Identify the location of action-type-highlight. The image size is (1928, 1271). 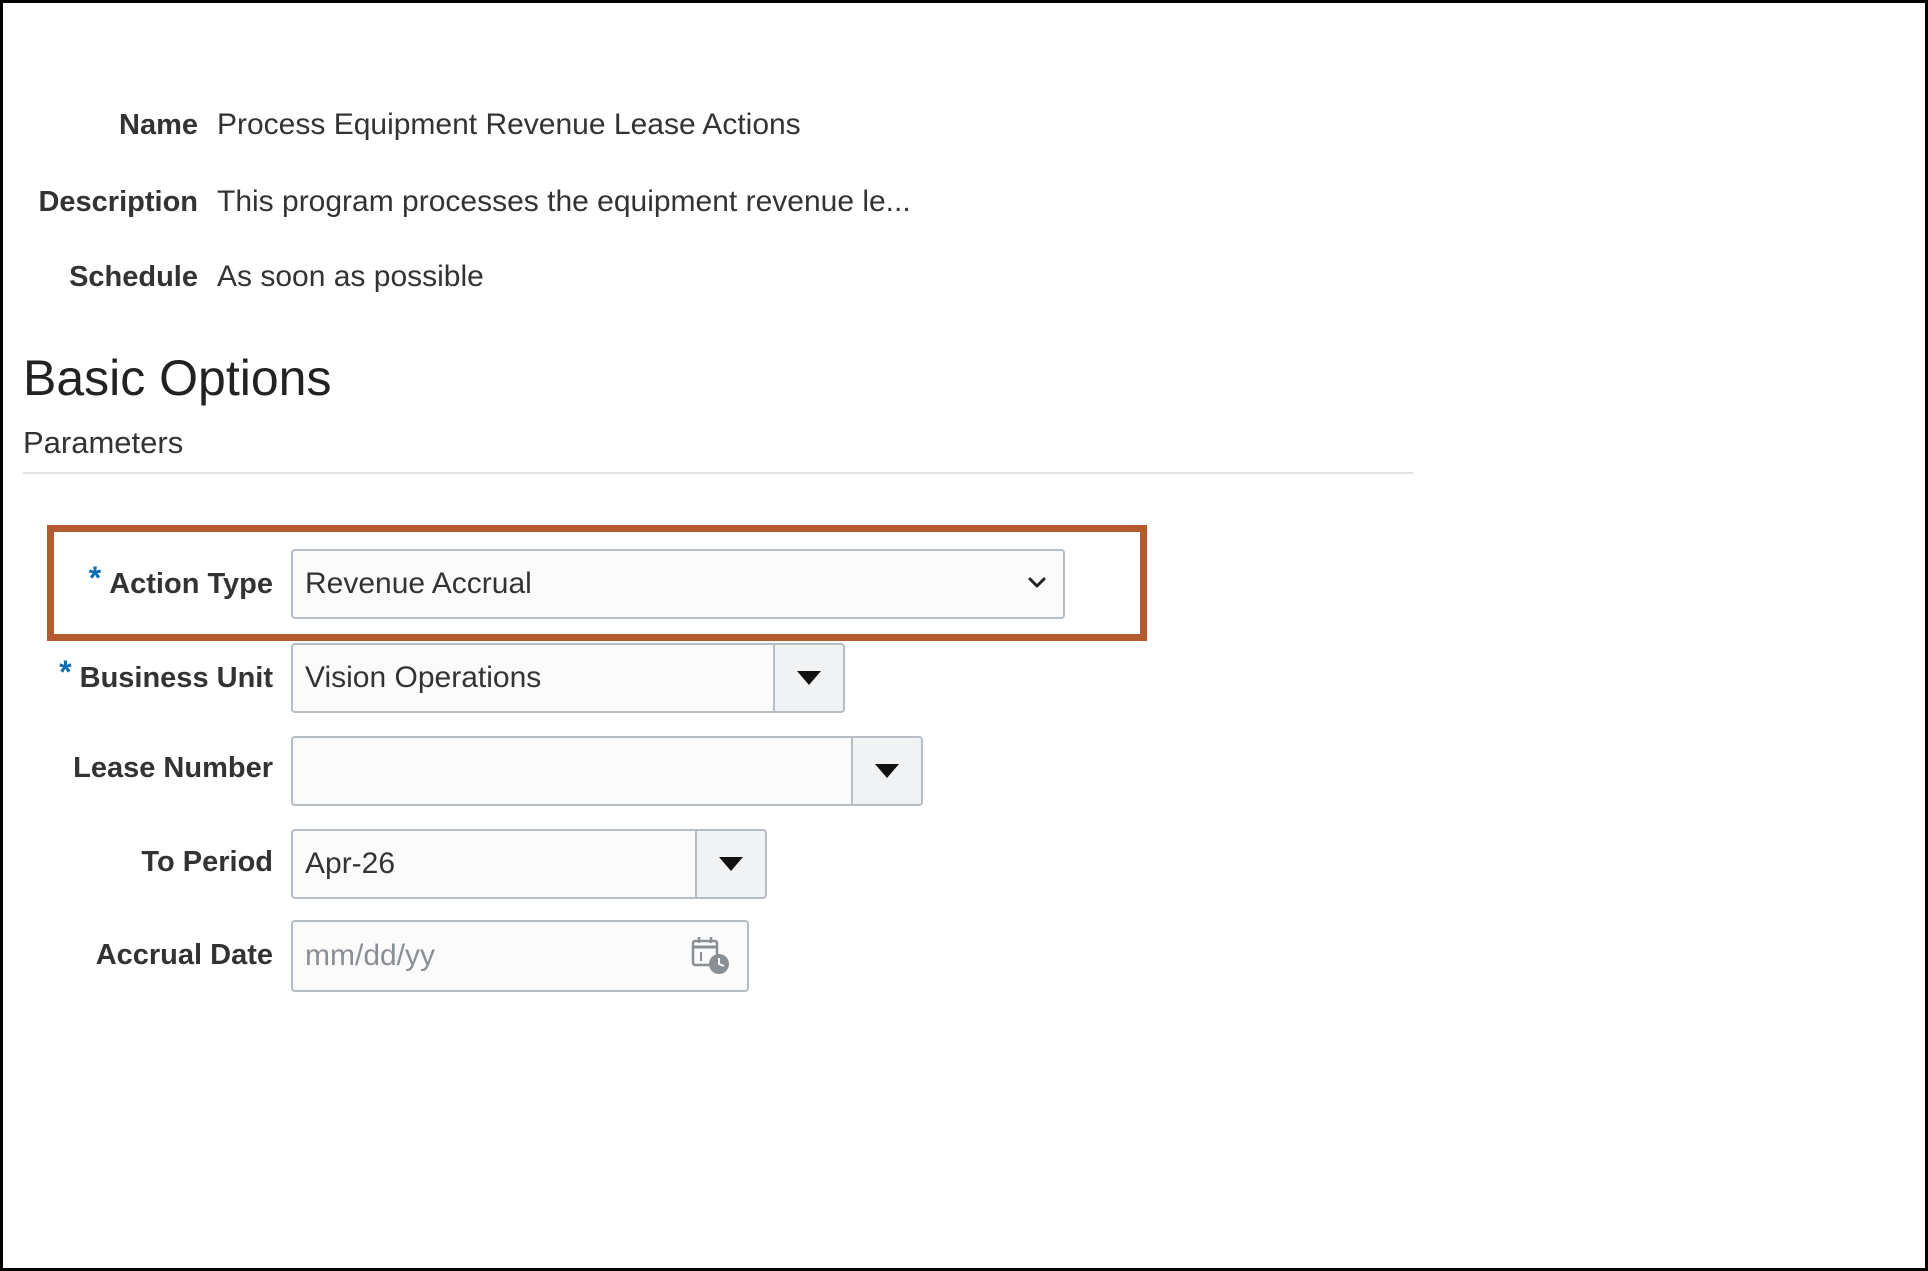
(597, 583).